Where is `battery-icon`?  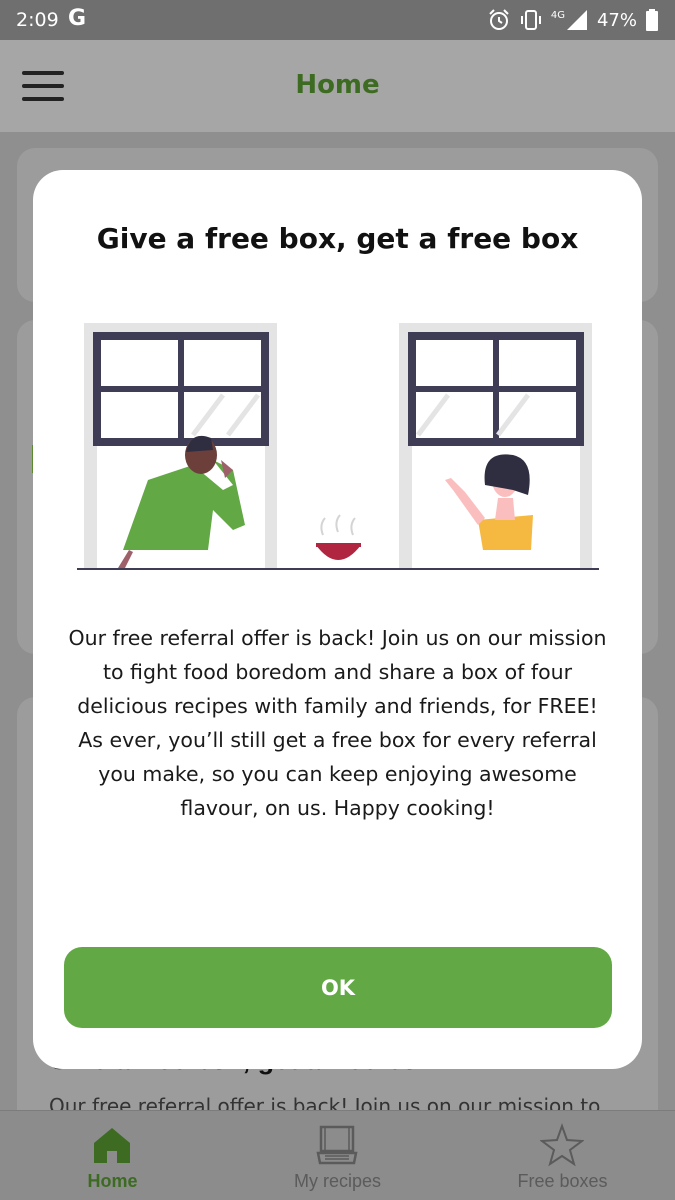 battery-icon is located at coordinates (652, 20).